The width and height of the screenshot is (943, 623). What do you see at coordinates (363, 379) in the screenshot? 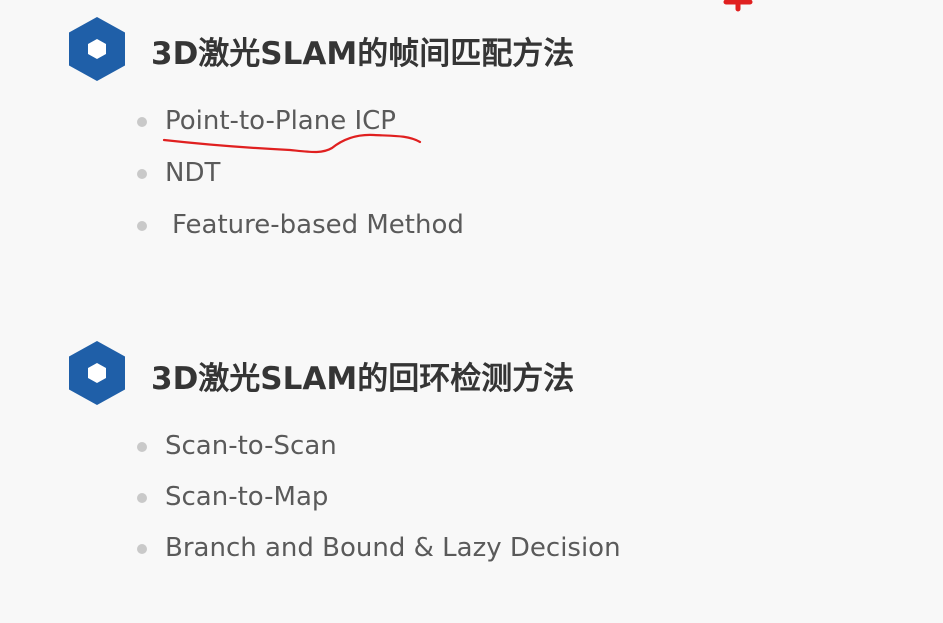
I see `section-heading: 3D激光SLAM的回环检测方法` at bounding box center [363, 379].